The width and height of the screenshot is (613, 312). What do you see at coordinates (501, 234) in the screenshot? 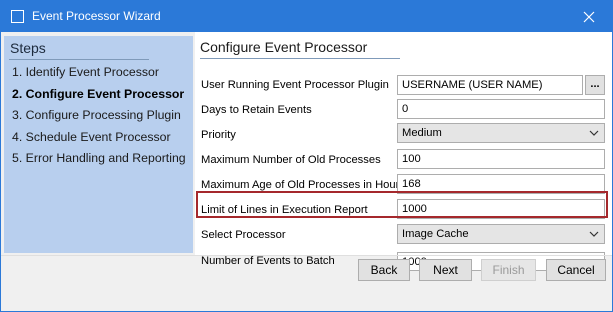
I see `processor-select: Image Cache` at bounding box center [501, 234].